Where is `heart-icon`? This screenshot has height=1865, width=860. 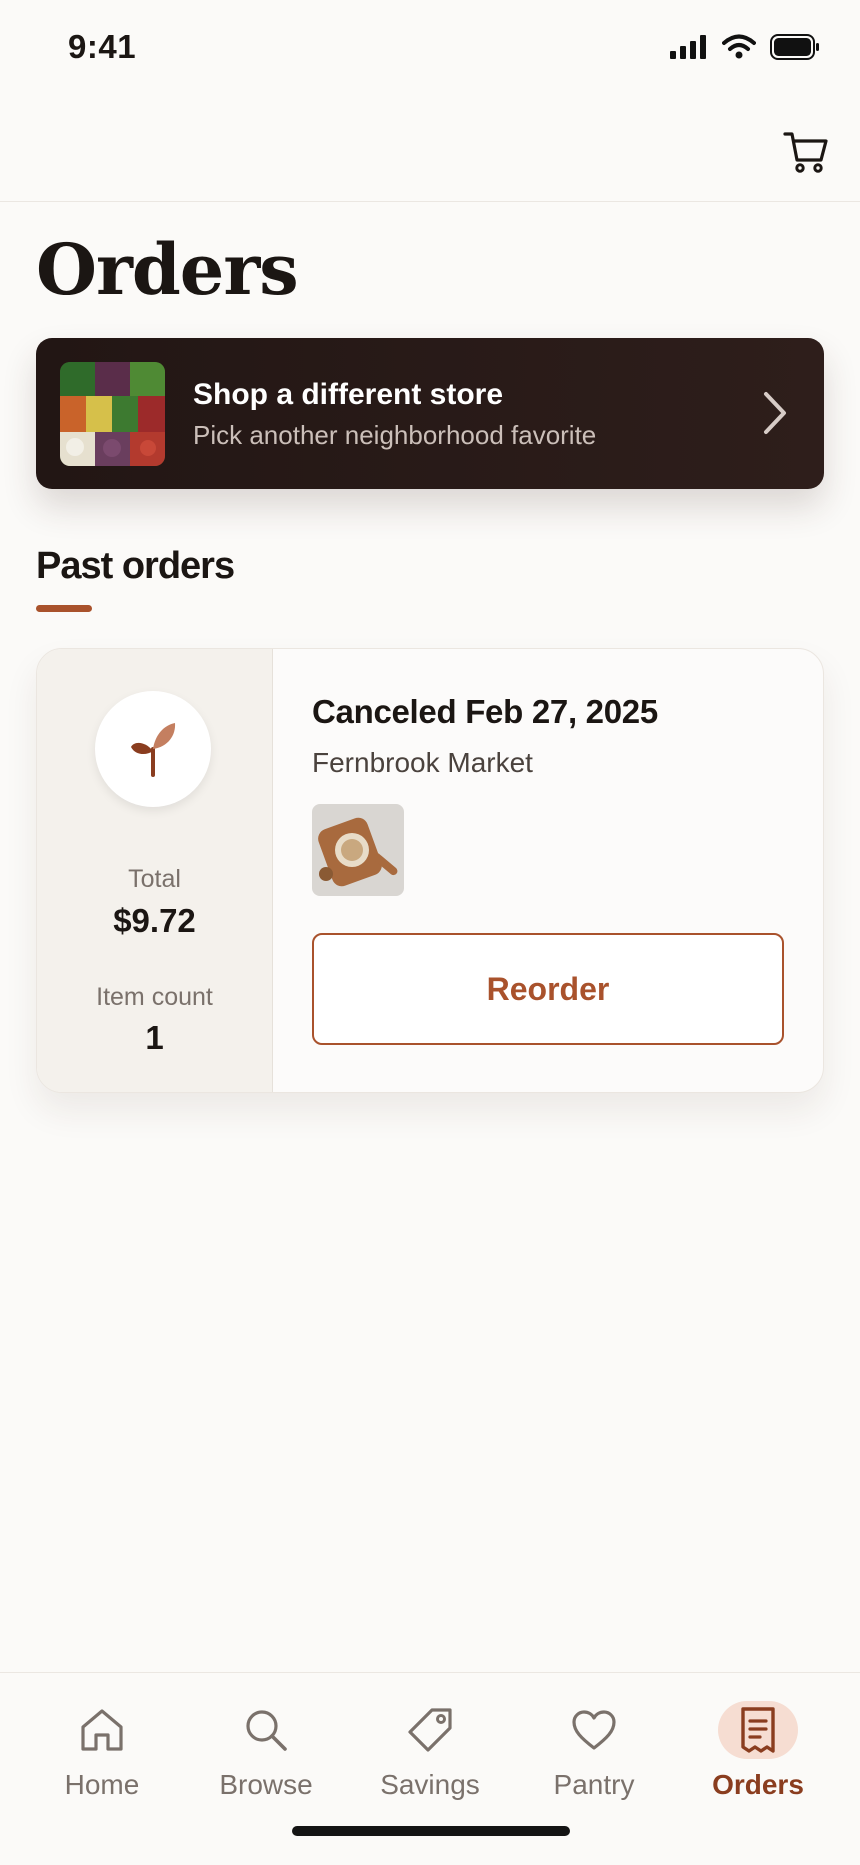 heart-icon is located at coordinates (594, 1730).